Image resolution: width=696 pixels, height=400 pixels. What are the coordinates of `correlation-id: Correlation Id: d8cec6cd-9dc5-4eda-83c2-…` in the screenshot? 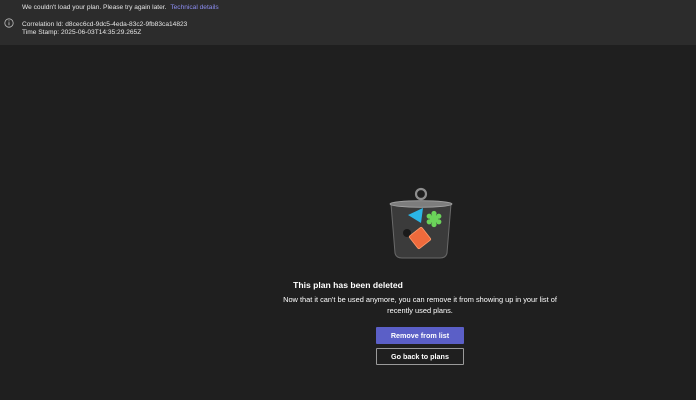 It's located at (105, 24).